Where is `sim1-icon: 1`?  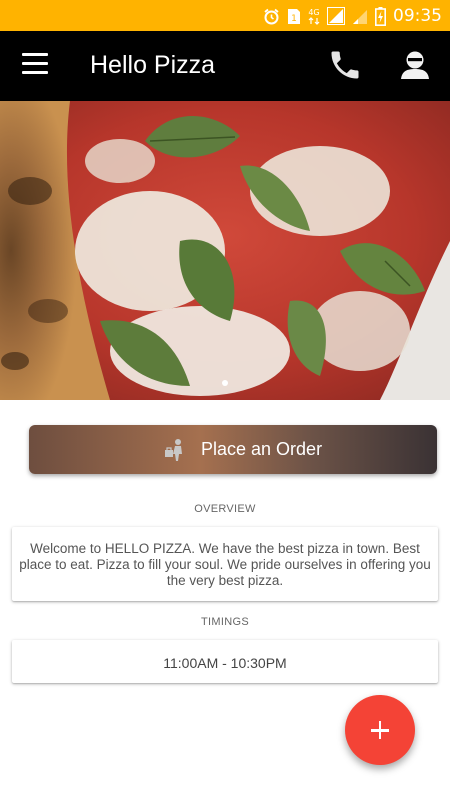 sim1-icon: 1 is located at coordinates (294, 16).